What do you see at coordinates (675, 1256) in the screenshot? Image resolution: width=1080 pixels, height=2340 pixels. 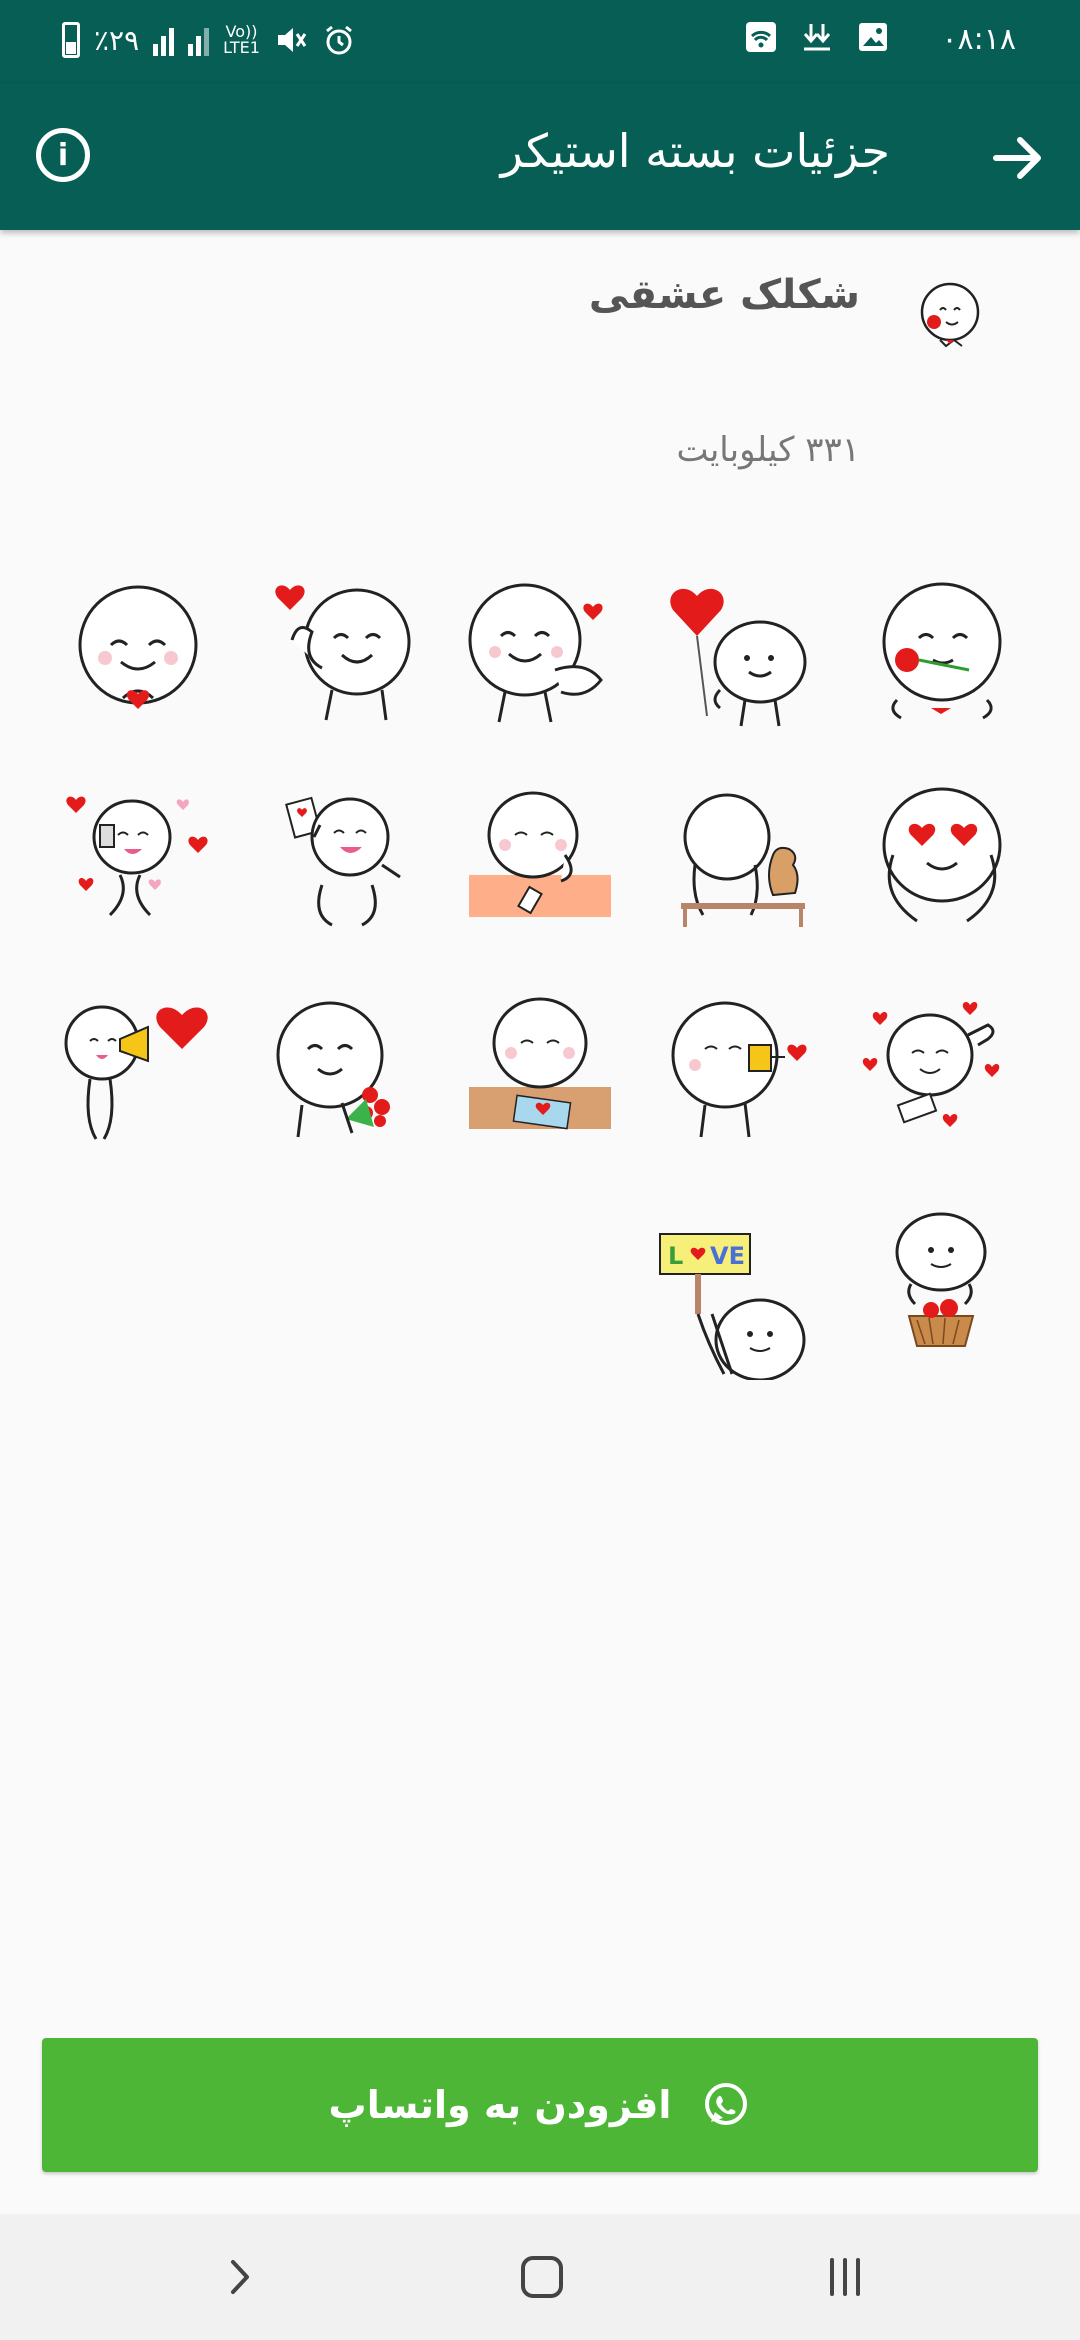 I see `svg-text: L` at bounding box center [675, 1256].